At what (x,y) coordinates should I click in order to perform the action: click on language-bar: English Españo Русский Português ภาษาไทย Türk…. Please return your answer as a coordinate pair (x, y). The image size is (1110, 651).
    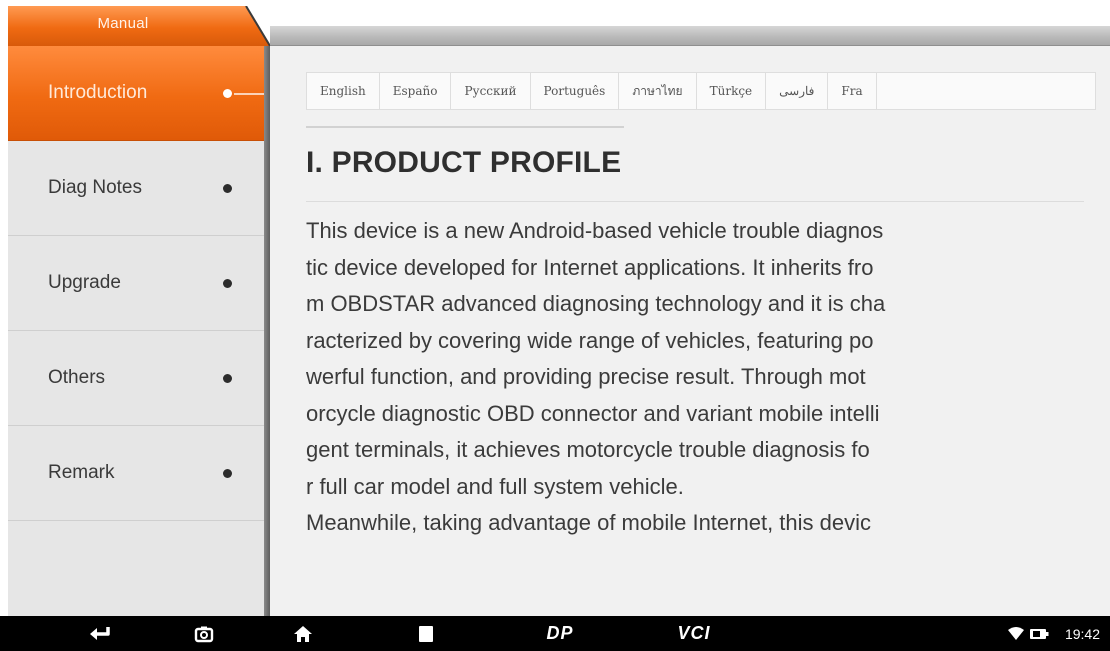
    Looking at the image, I should click on (701, 91).